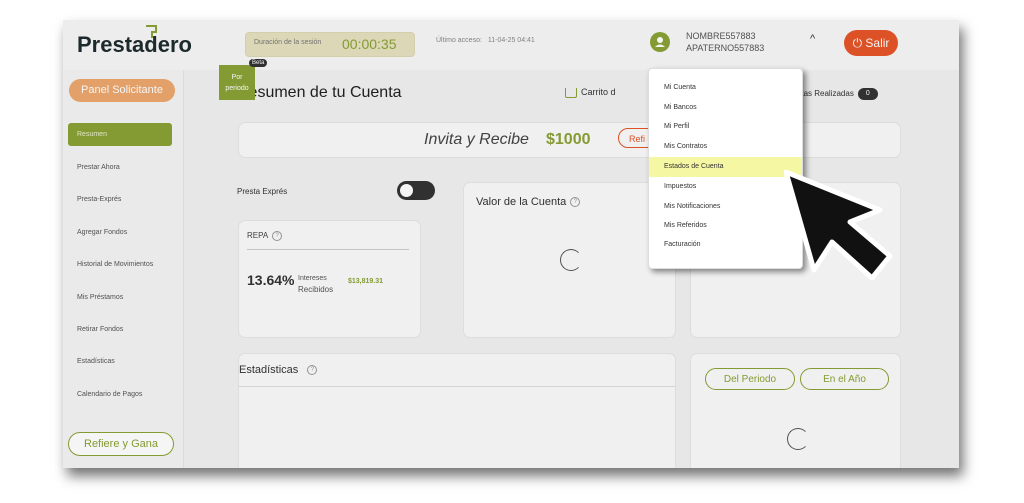 The width and height of the screenshot is (1024, 503). What do you see at coordinates (838, 225) in the screenshot?
I see `pointer-cursor-icon` at bounding box center [838, 225].